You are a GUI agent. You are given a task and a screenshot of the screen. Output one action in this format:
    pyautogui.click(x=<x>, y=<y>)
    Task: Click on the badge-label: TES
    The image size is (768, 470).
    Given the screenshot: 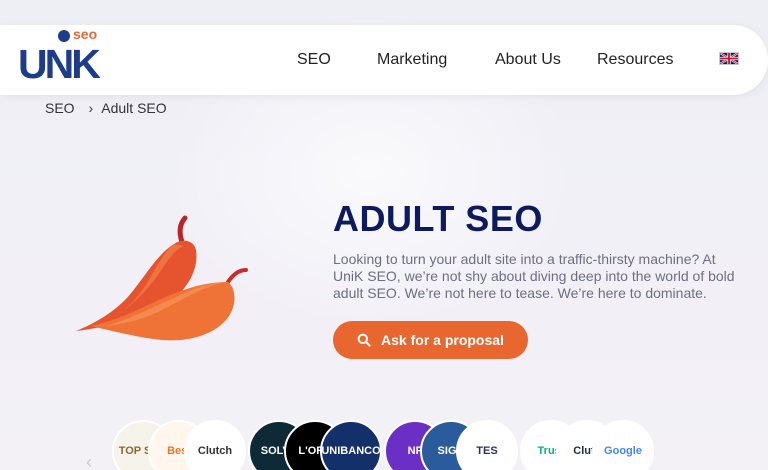 What is the action you would take?
    pyautogui.click(x=487, y=451)
    